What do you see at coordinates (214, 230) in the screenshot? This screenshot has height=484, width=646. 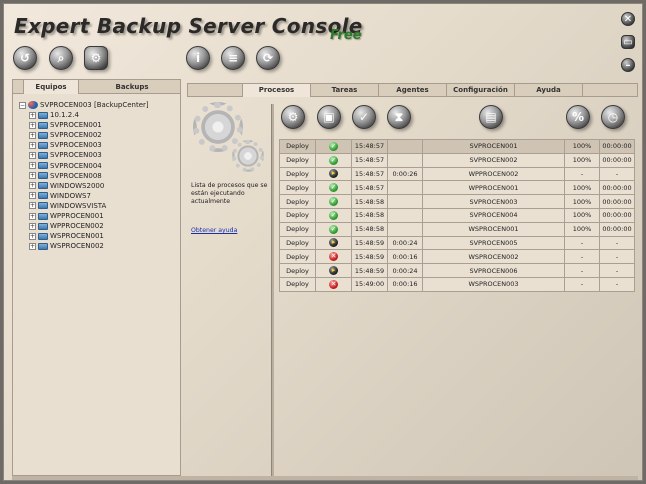 I see `help-link: Obtener ayuda` at bounding box center [214, 230].